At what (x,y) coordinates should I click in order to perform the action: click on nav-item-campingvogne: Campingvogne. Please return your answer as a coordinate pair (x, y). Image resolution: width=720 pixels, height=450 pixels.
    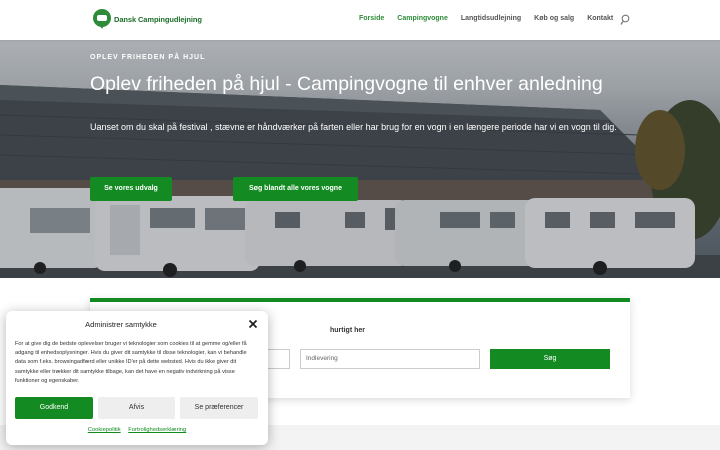
    Looking at the image, I should click on (422, 18).